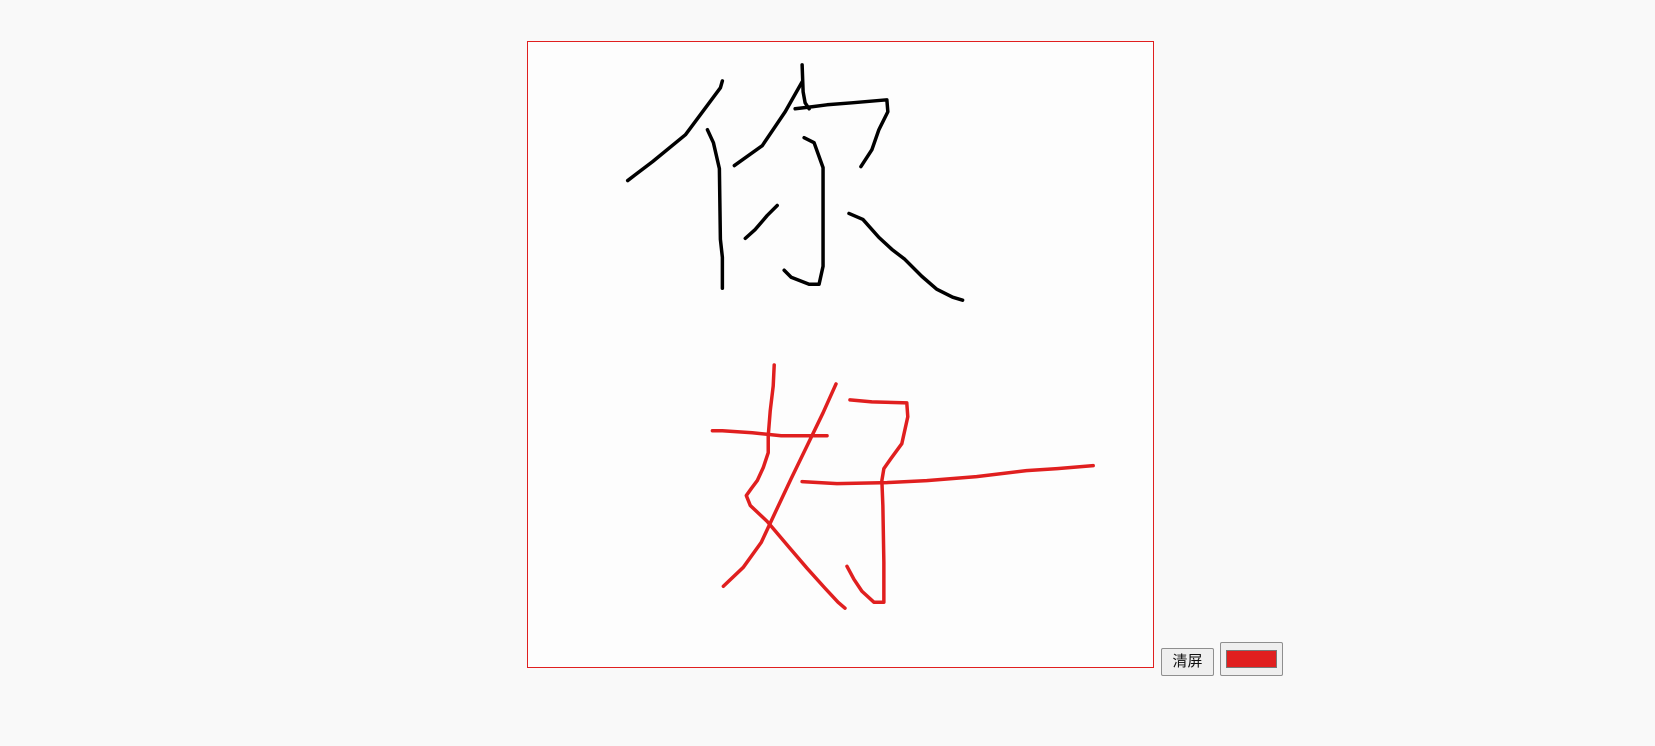 Image resolution: width=1655 pixels, height=746 pixels. What do you see at coordinates (1187, 662) in the screenshot?
I see `clear-screen-button: 清屏` at bounding box center [1187, 662].